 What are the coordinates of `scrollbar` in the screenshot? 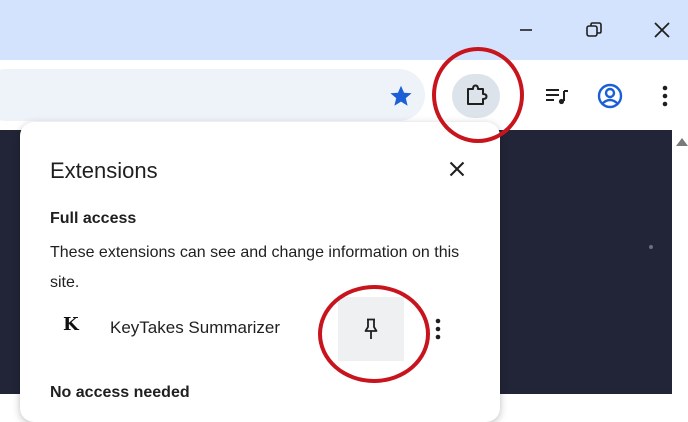 It's located at (680, 262).